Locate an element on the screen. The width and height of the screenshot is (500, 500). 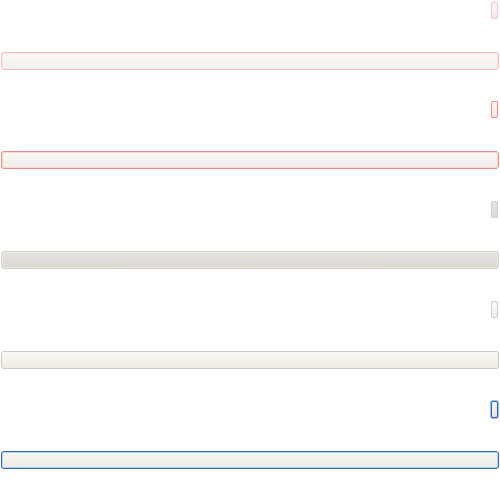
control-row-error is located at coordinates (250, 134).